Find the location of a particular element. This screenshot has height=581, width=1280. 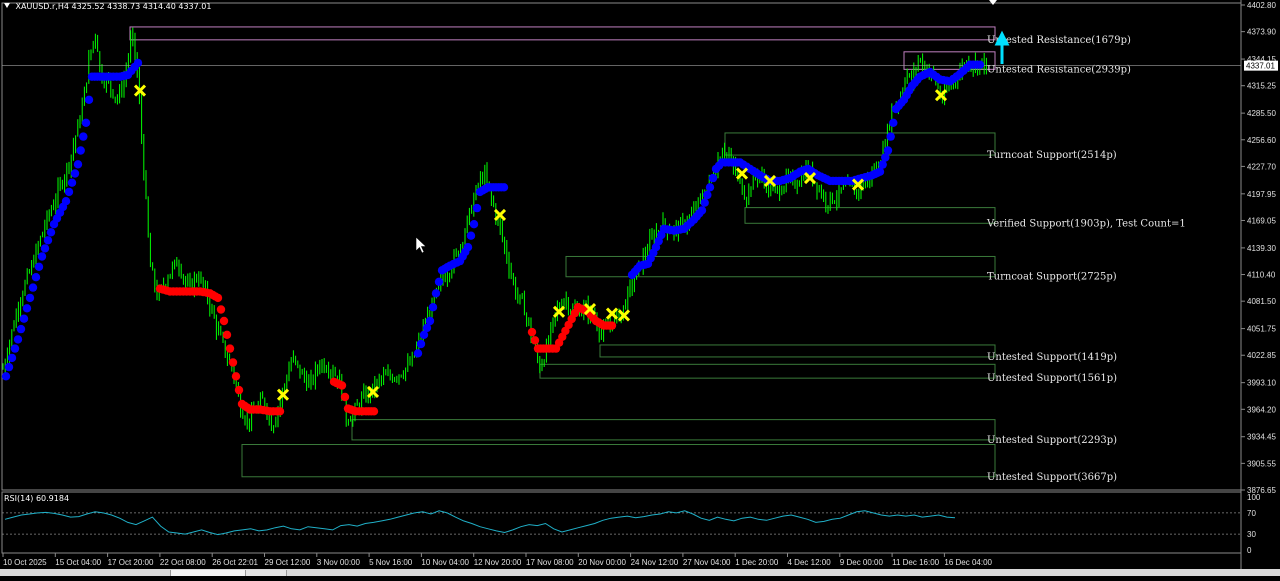

chart-tab-active is located at coordinates (208, 573).